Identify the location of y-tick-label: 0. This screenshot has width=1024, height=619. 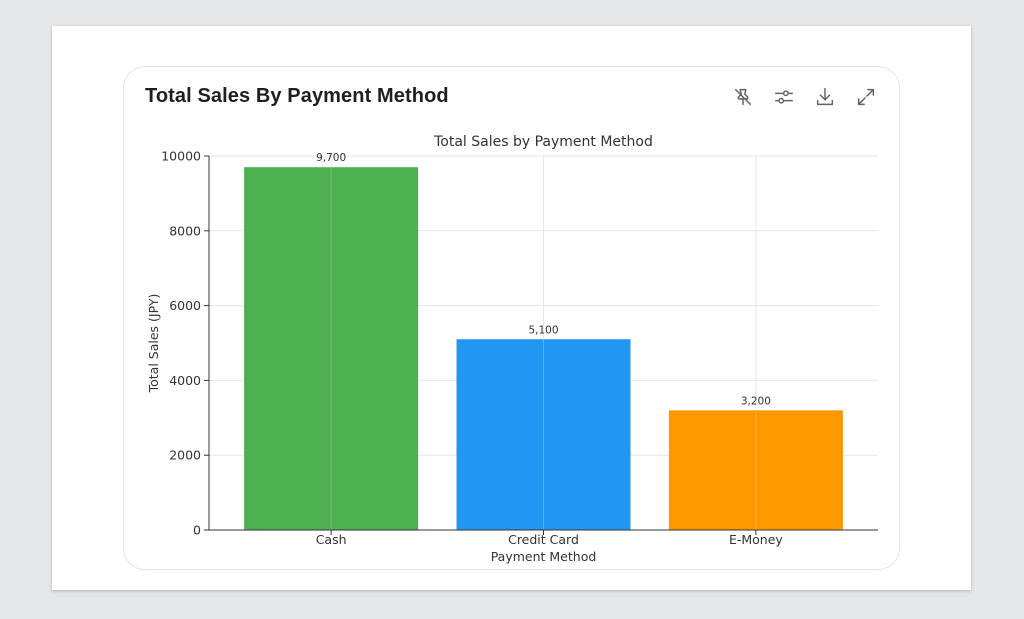
(197, 530).